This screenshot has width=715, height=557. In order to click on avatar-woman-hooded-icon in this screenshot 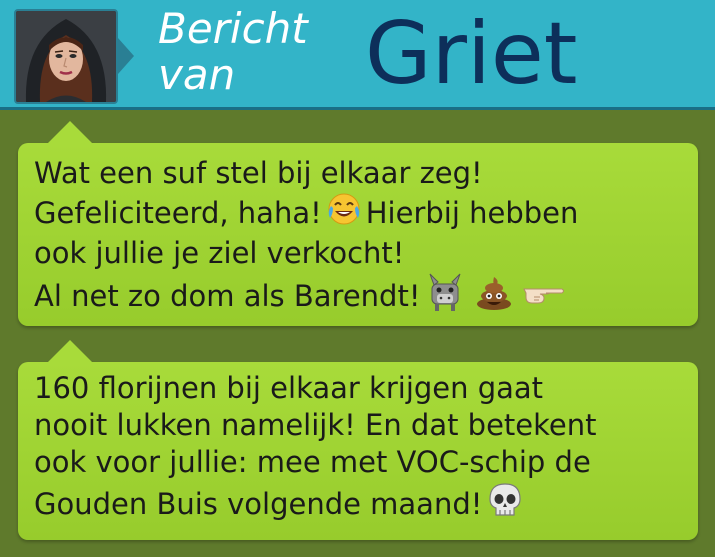, I will do `click(66, 56)`.